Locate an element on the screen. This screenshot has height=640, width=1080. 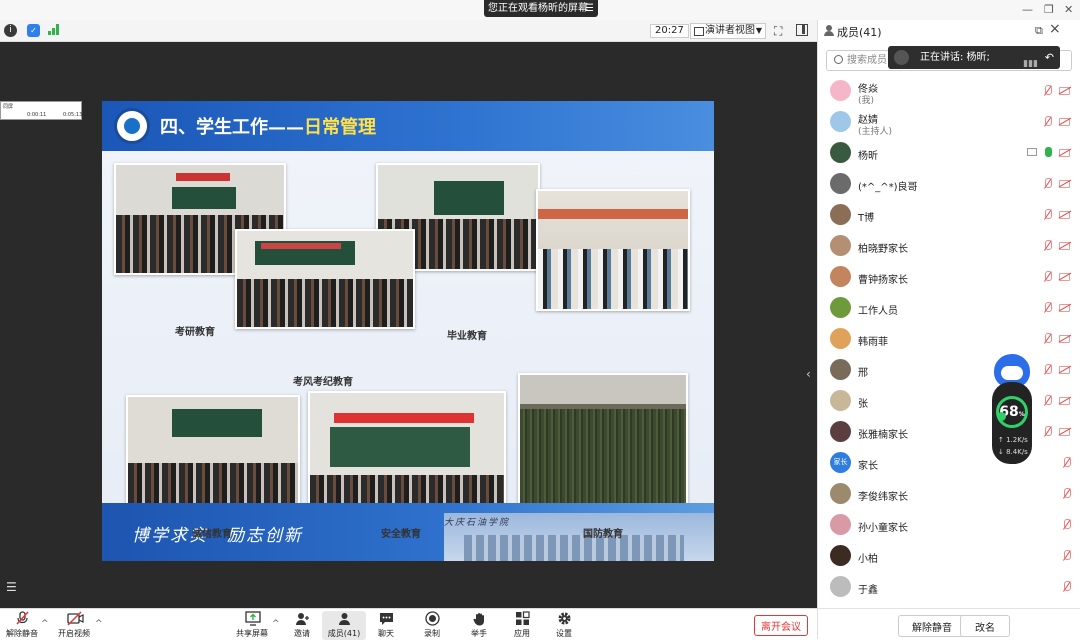
close-window-icon: ✕ is located at coordinates (1068, 9).